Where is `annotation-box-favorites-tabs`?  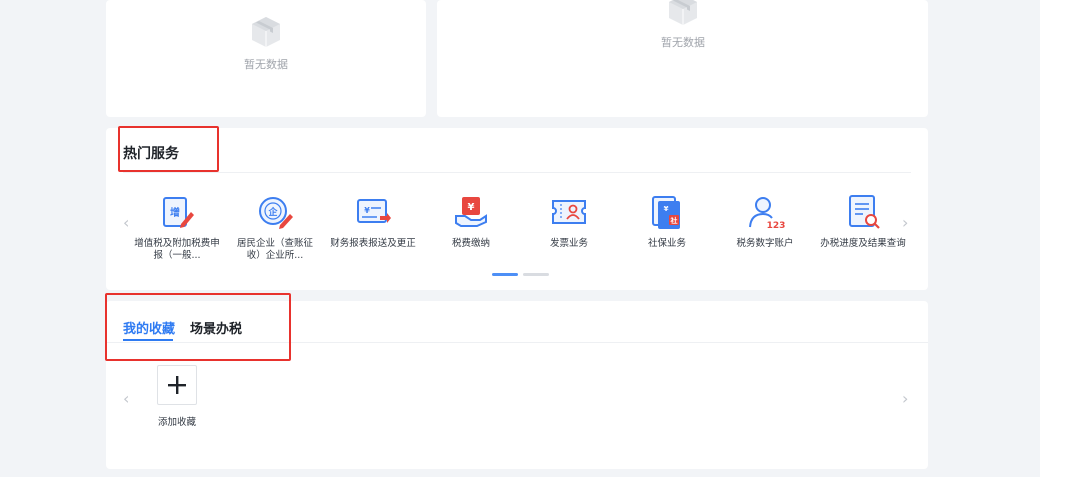
annotation-box-favorites-tabs is located at coordinates (198, 327).